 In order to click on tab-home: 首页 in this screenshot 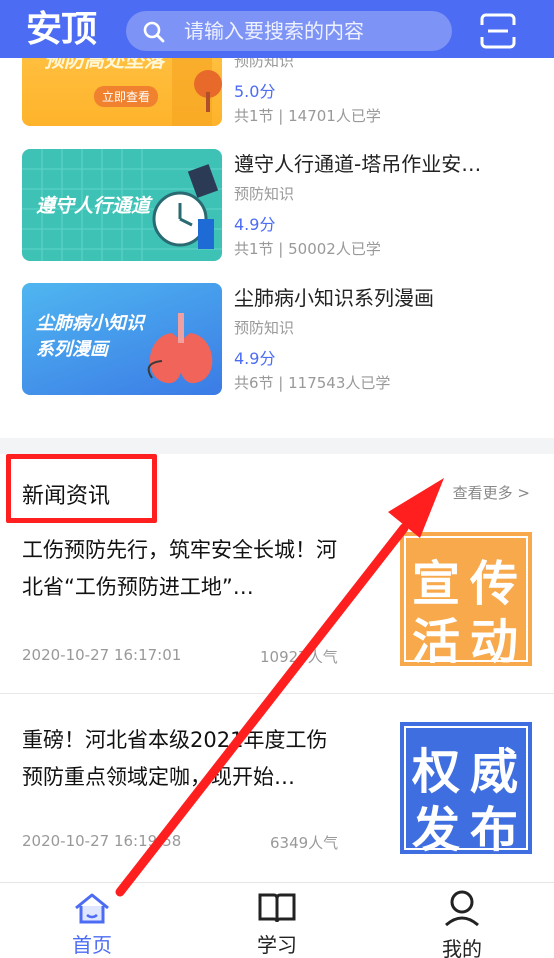, I will do `click(92, 920)`.